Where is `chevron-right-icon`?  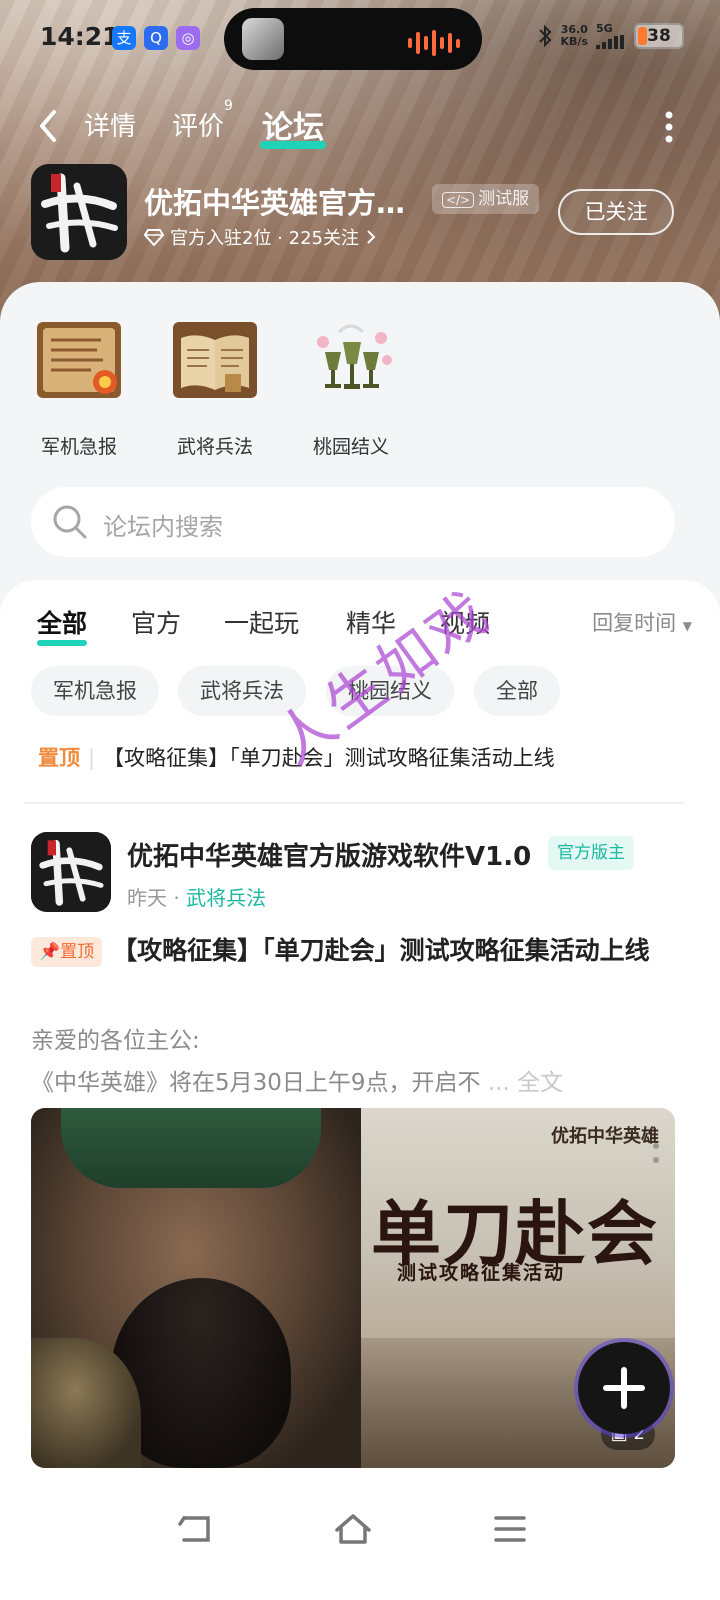 chevron-right-icon is located at coordinates (371, 237).